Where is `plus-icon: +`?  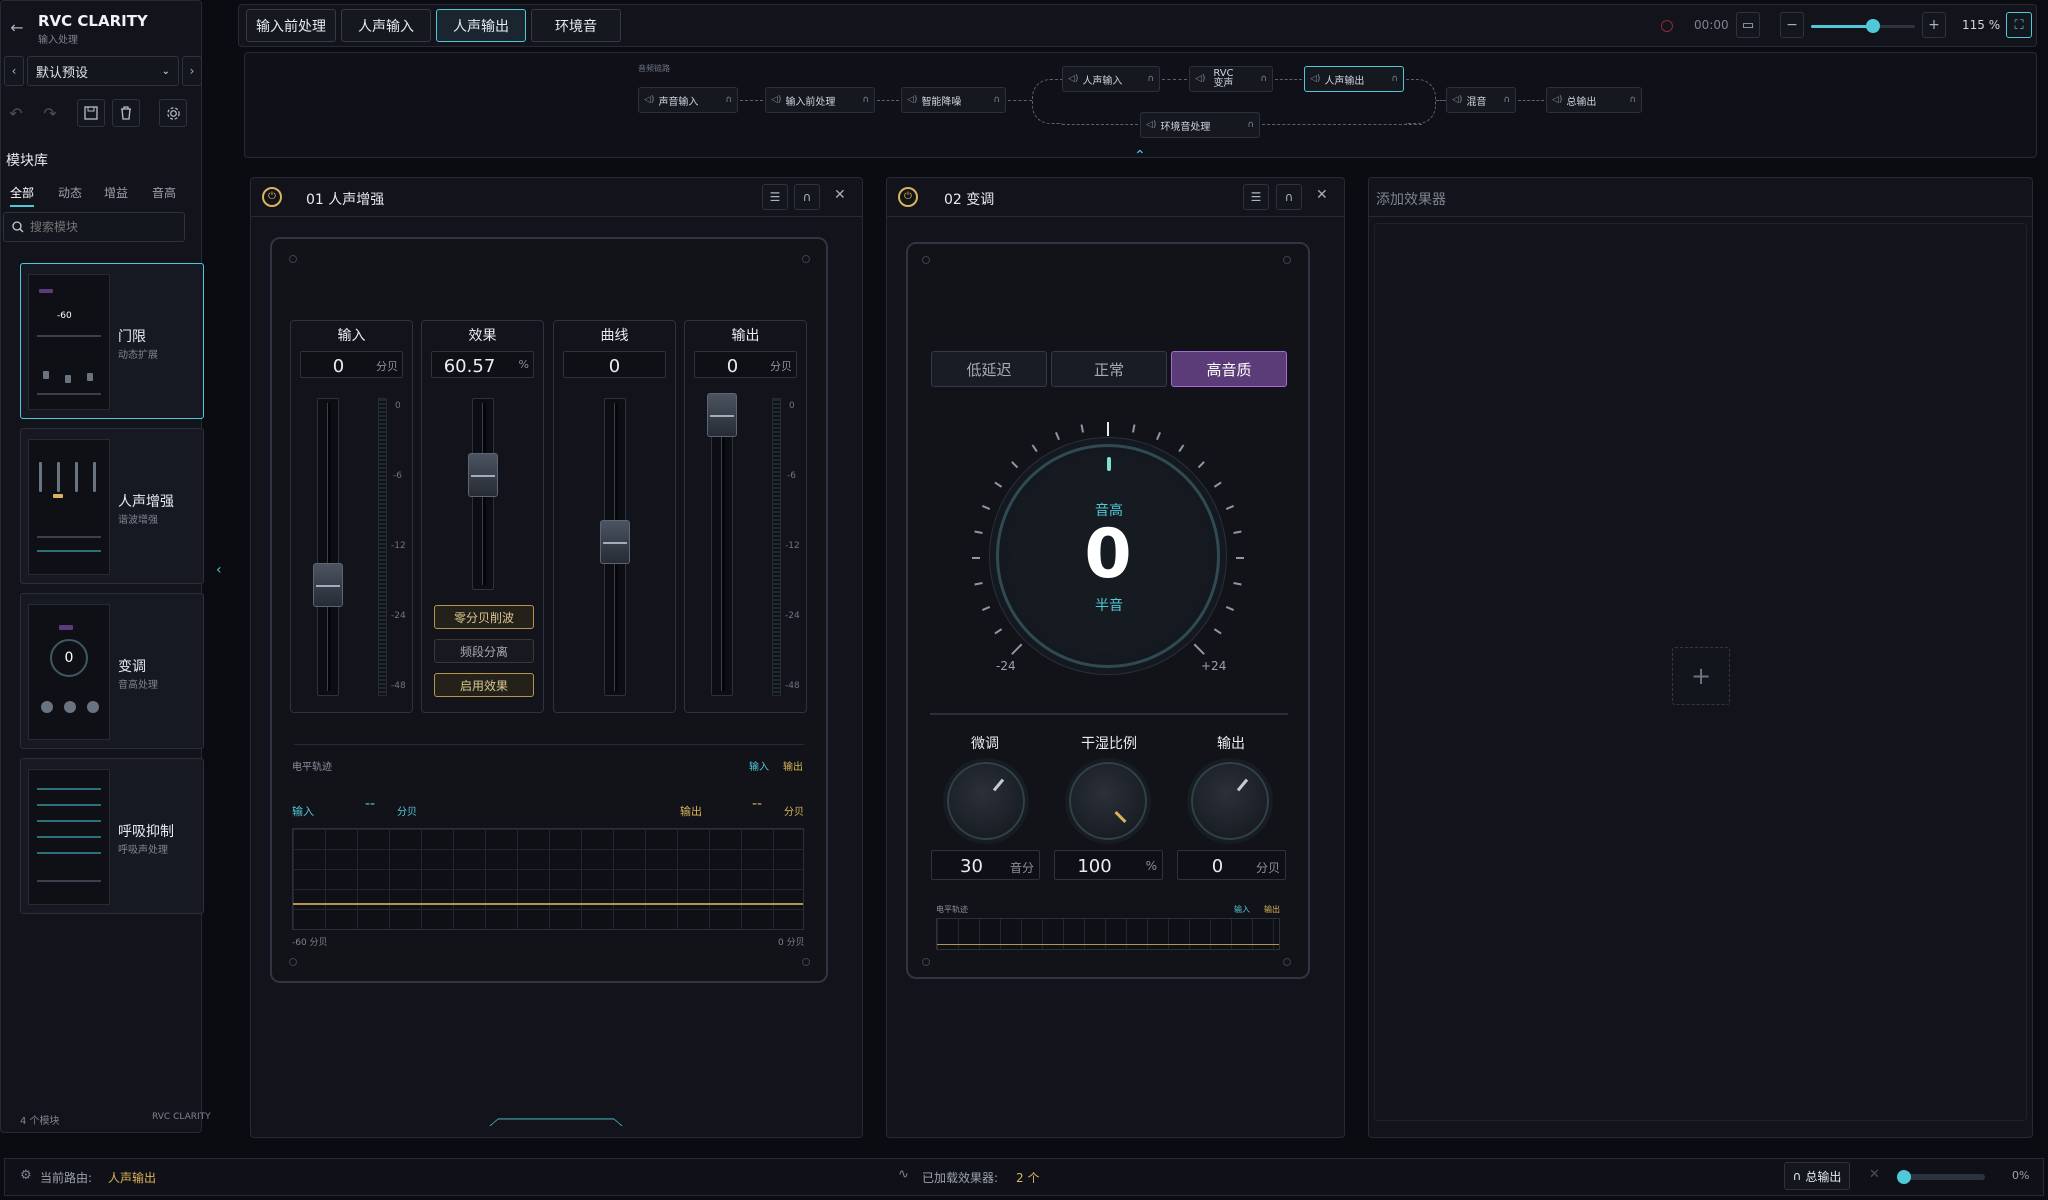
plus-icon: + is located at coordinates (1701, 676).